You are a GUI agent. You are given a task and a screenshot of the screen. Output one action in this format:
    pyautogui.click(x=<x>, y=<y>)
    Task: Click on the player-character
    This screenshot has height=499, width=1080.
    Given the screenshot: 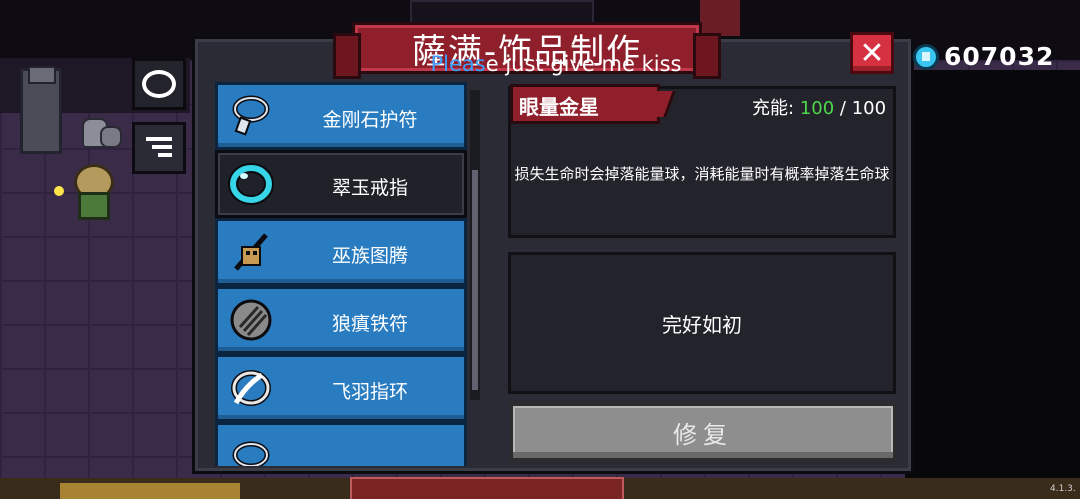 What is the action you would take?
    pyautogui.click(x=92, y=192)
    